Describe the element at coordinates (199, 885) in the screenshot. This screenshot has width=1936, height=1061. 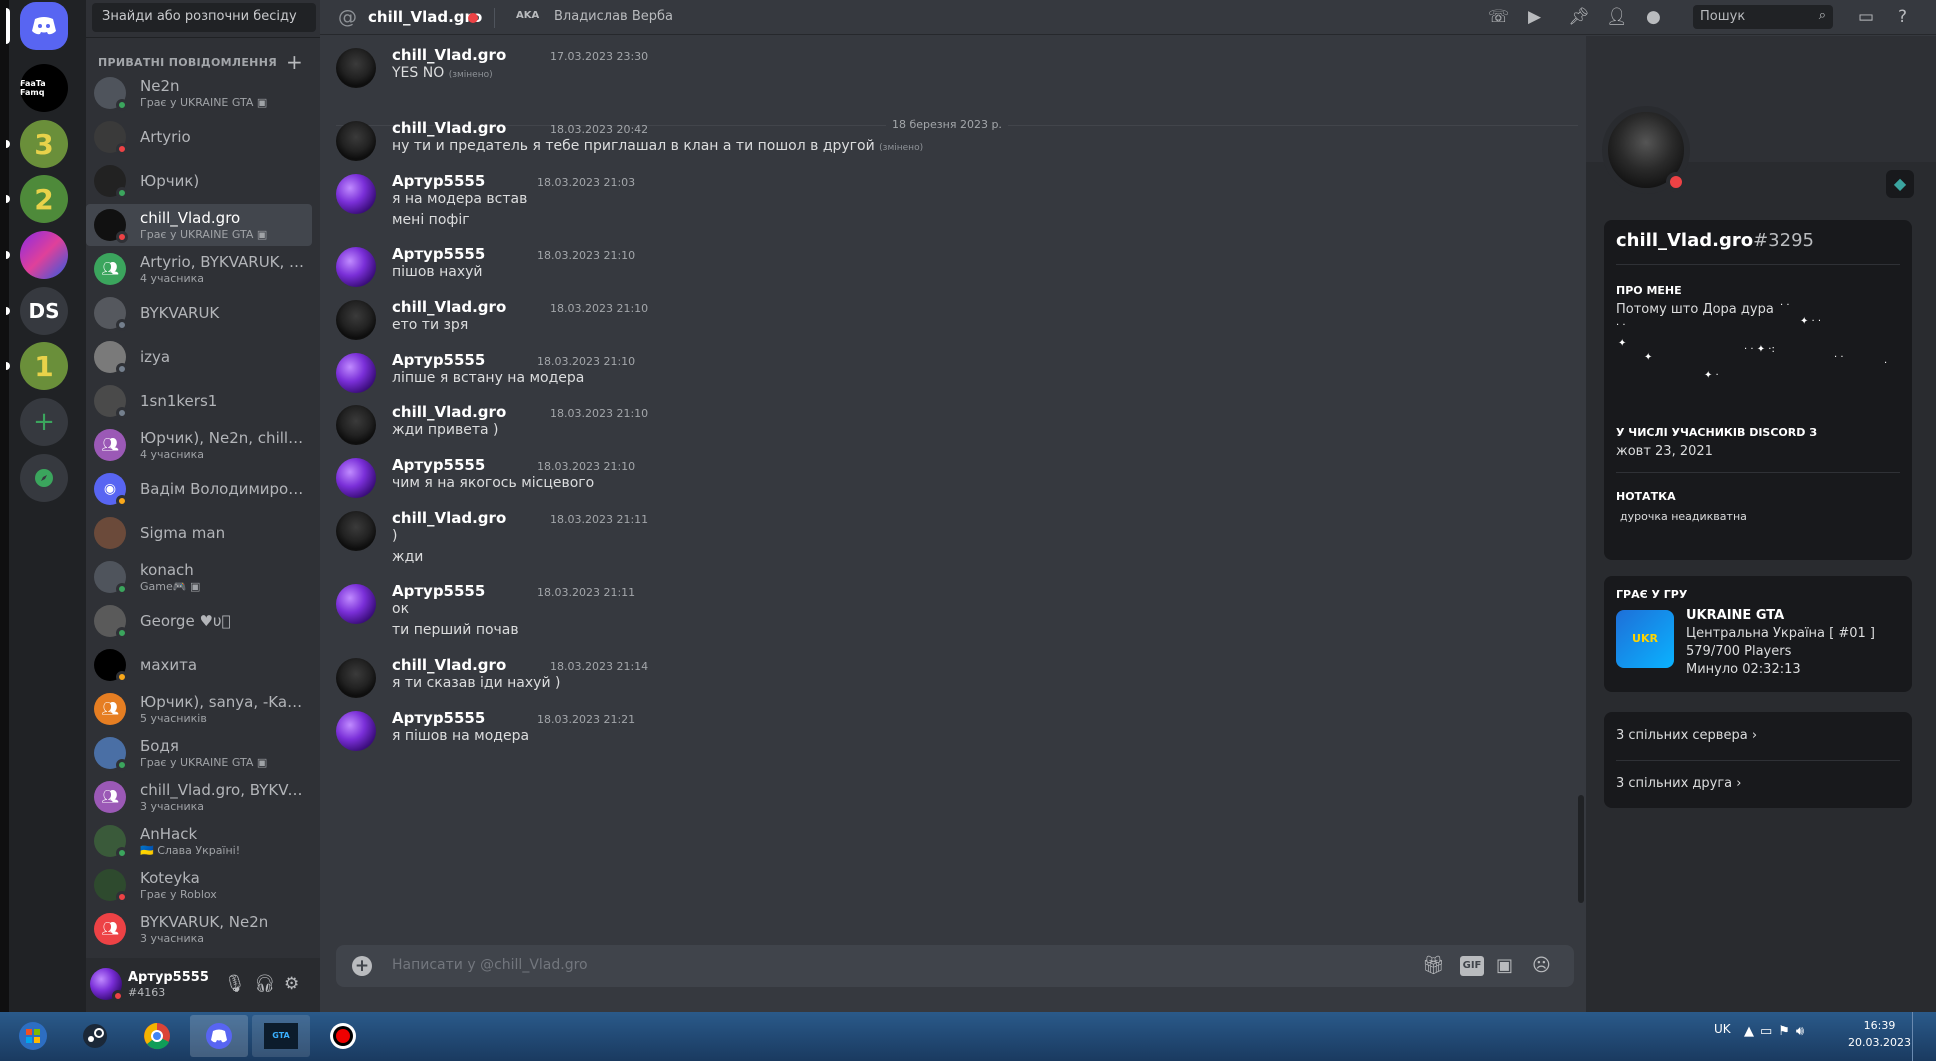
I see `dm-item: Koteyka Грає у Roblox` at that location.